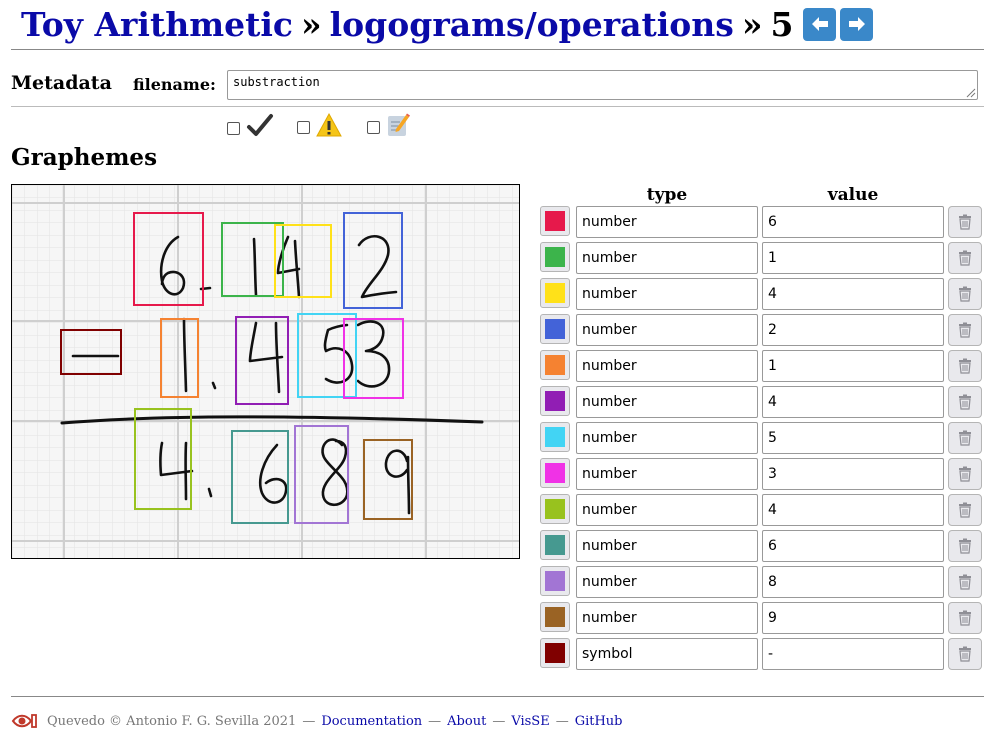 The width and height of the screenshot is (994, 746). Describe the element at coordinates (530, 721) in the screenshot. I see `visse-link: VisSE` at that location.